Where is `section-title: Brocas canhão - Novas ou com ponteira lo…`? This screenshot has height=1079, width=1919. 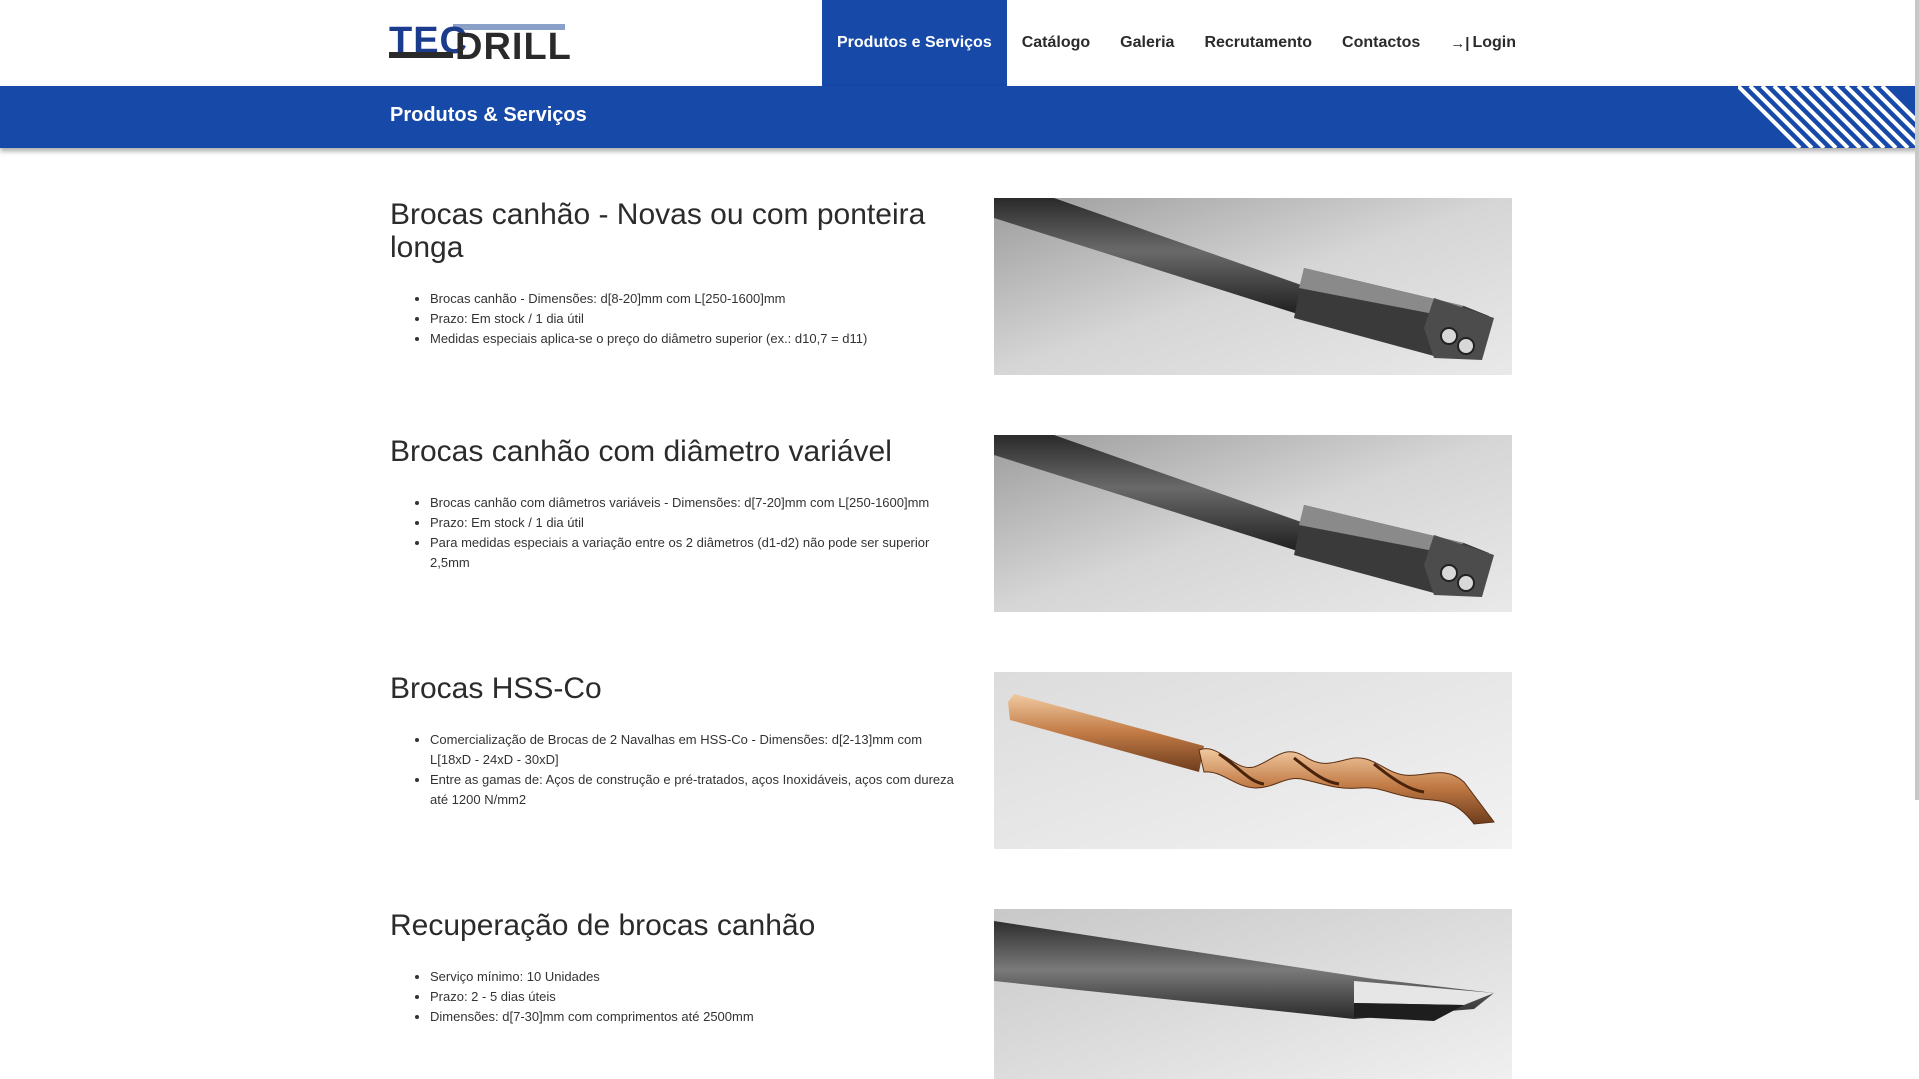
section-title: Brocas canhão - Novas ou com ponteira lo… is located at coordinates (658, 231).